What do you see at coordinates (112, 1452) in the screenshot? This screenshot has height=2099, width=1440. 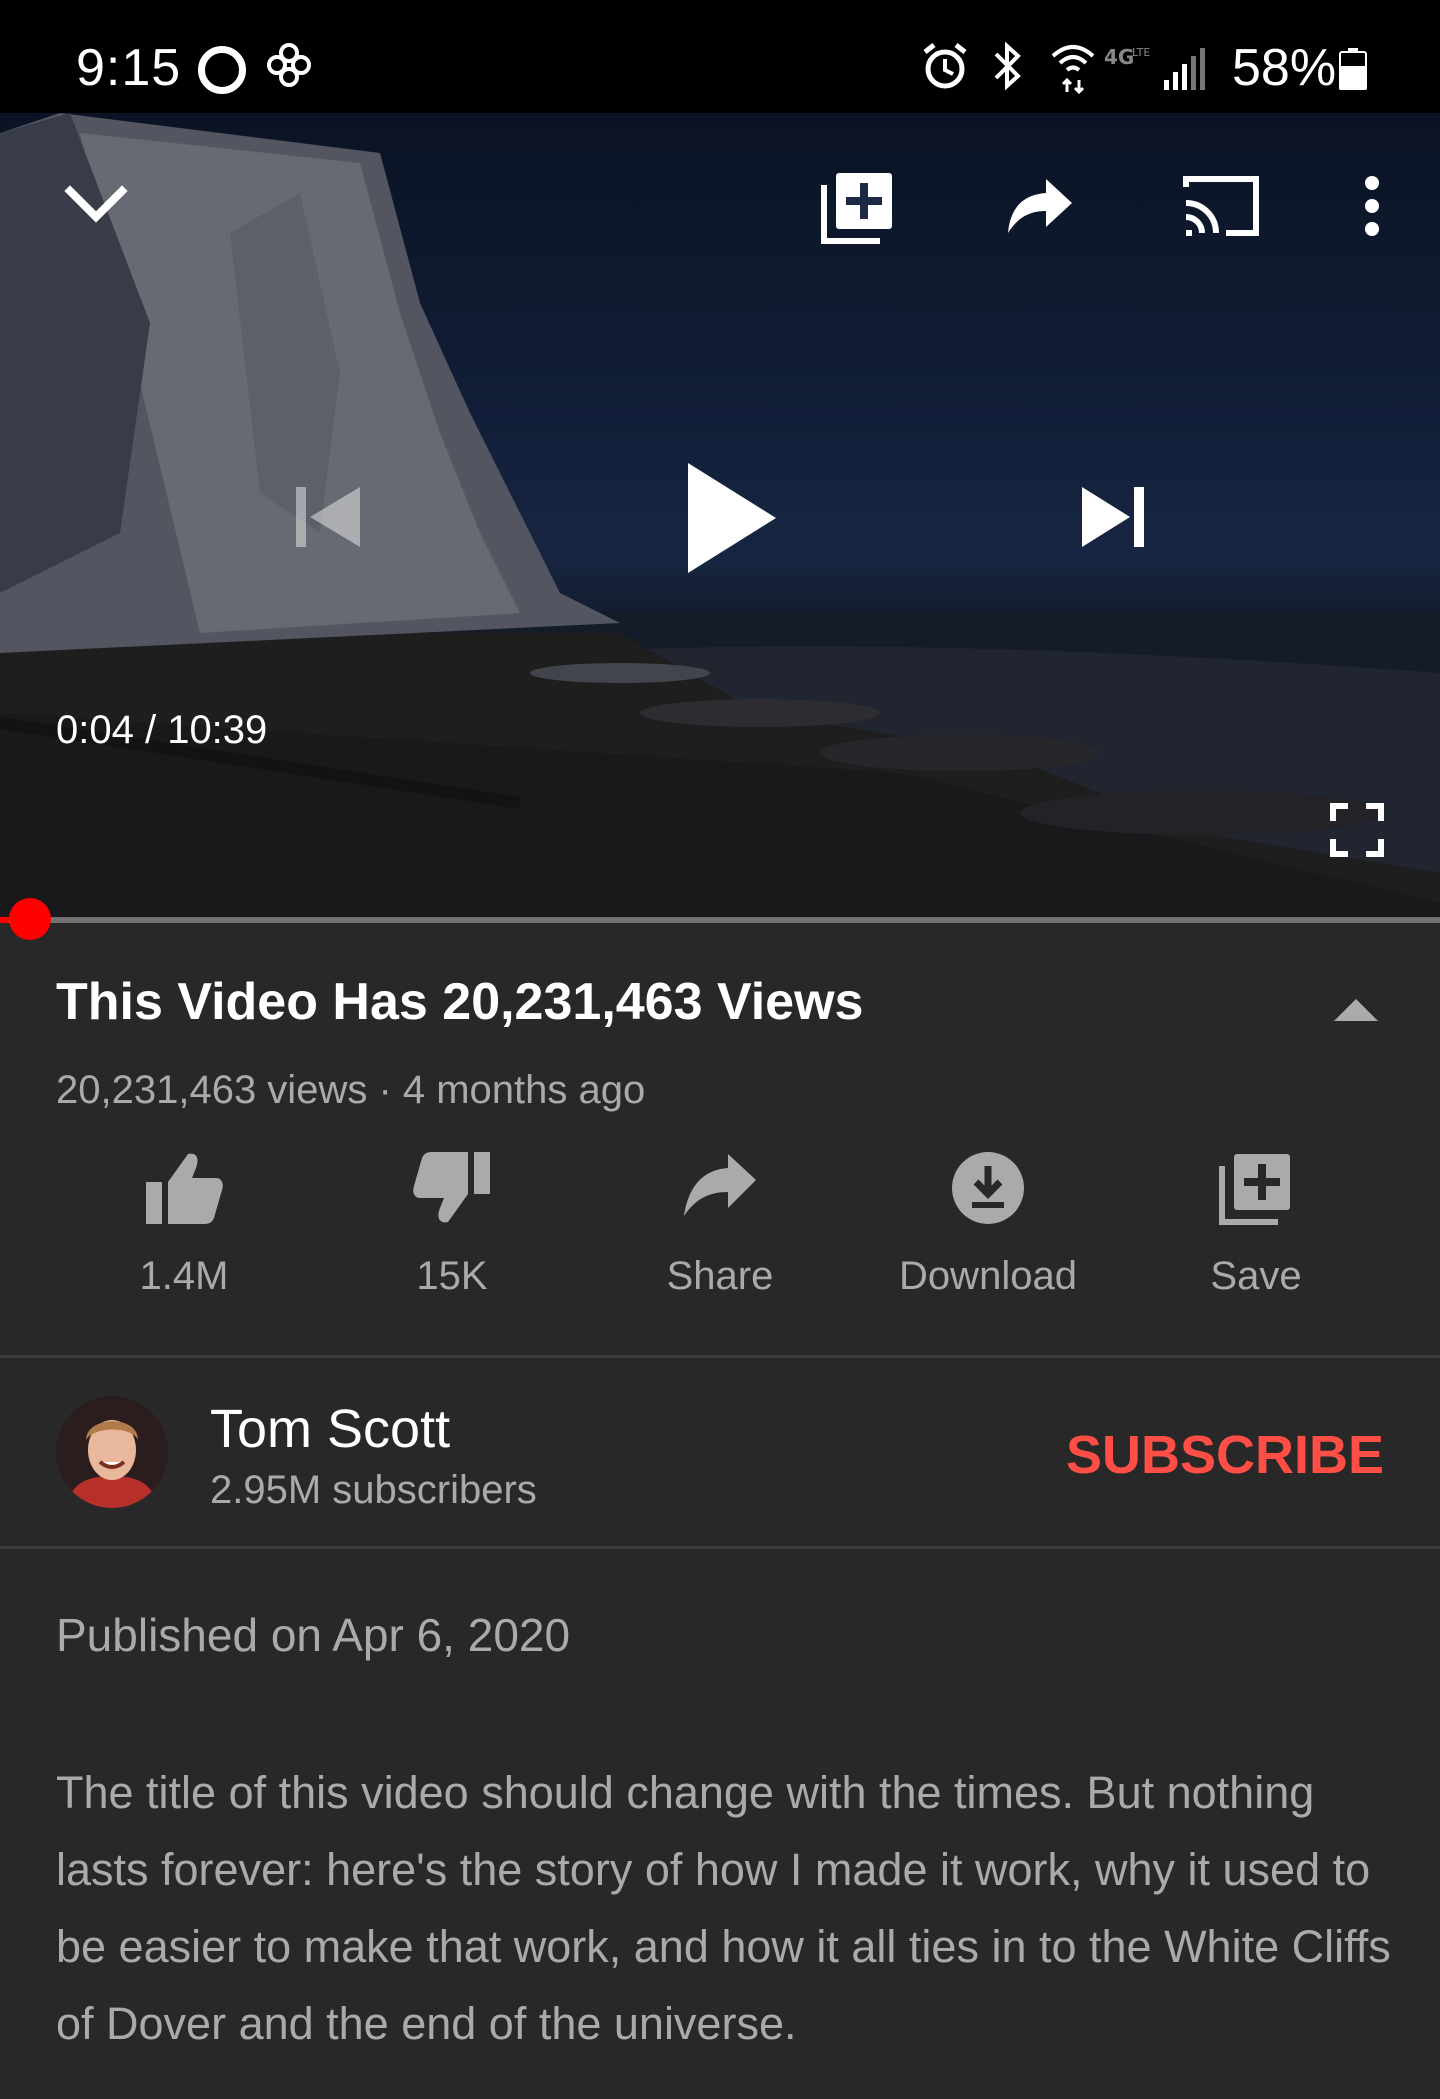 I see `avatar` at bounding box center [112, 1452].